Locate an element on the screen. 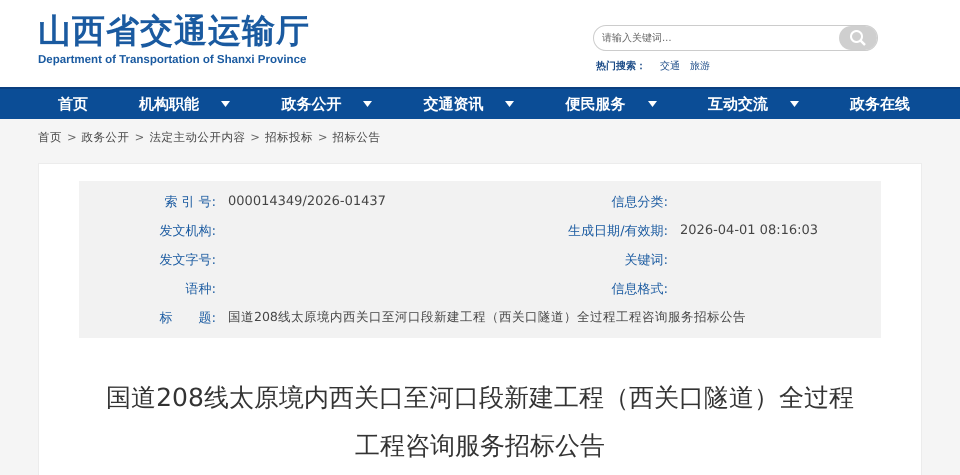  site-subtitle: Department of Transportation of Shanxi Province is located at coordinates (173, 60).